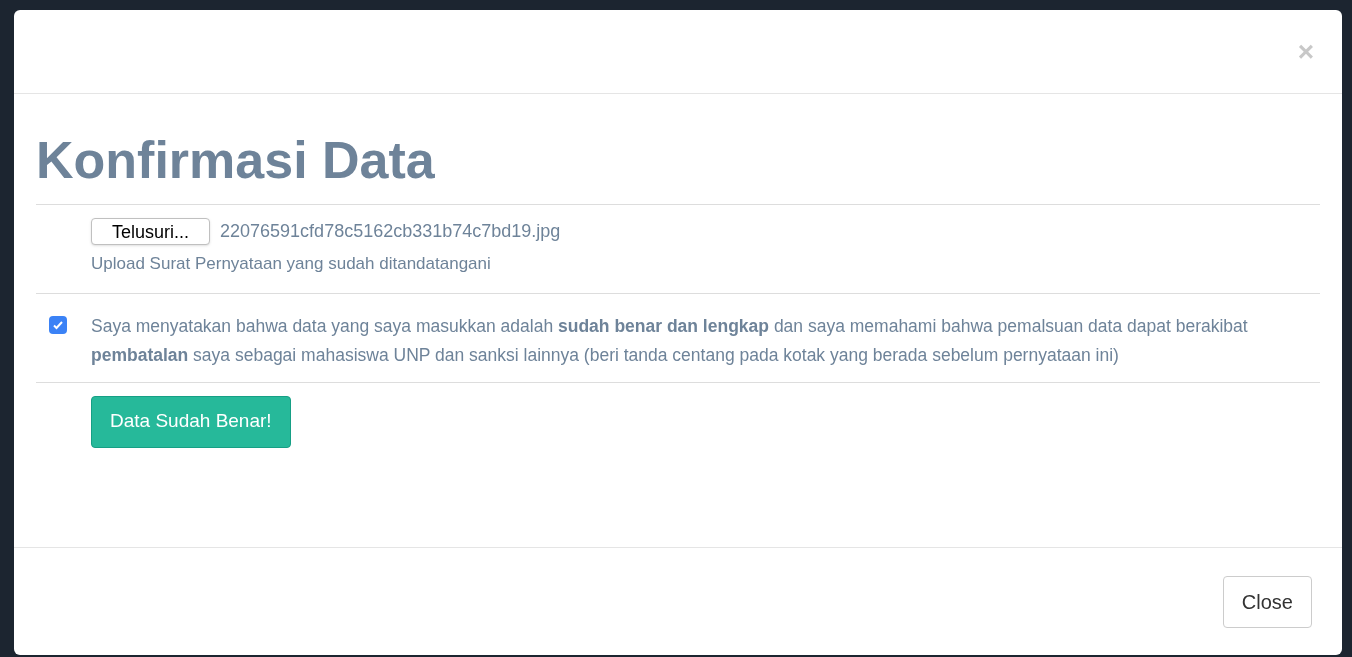  What do you see at coordinates (670, 340) in the screenshot?
I see `agreement-text: Saya menyatakan bahwa data yang saya masukkan adalah sudah benar dan lengkap dan saya memahami bahwa pemalsuan data dapat berakibat pembatalan saya sebagai mahasiswa UNP dan sanksi lainnya (beri tanda centang pada kotak yang berada sebelum pernyataan ini)` at bounding box center [670, 340].